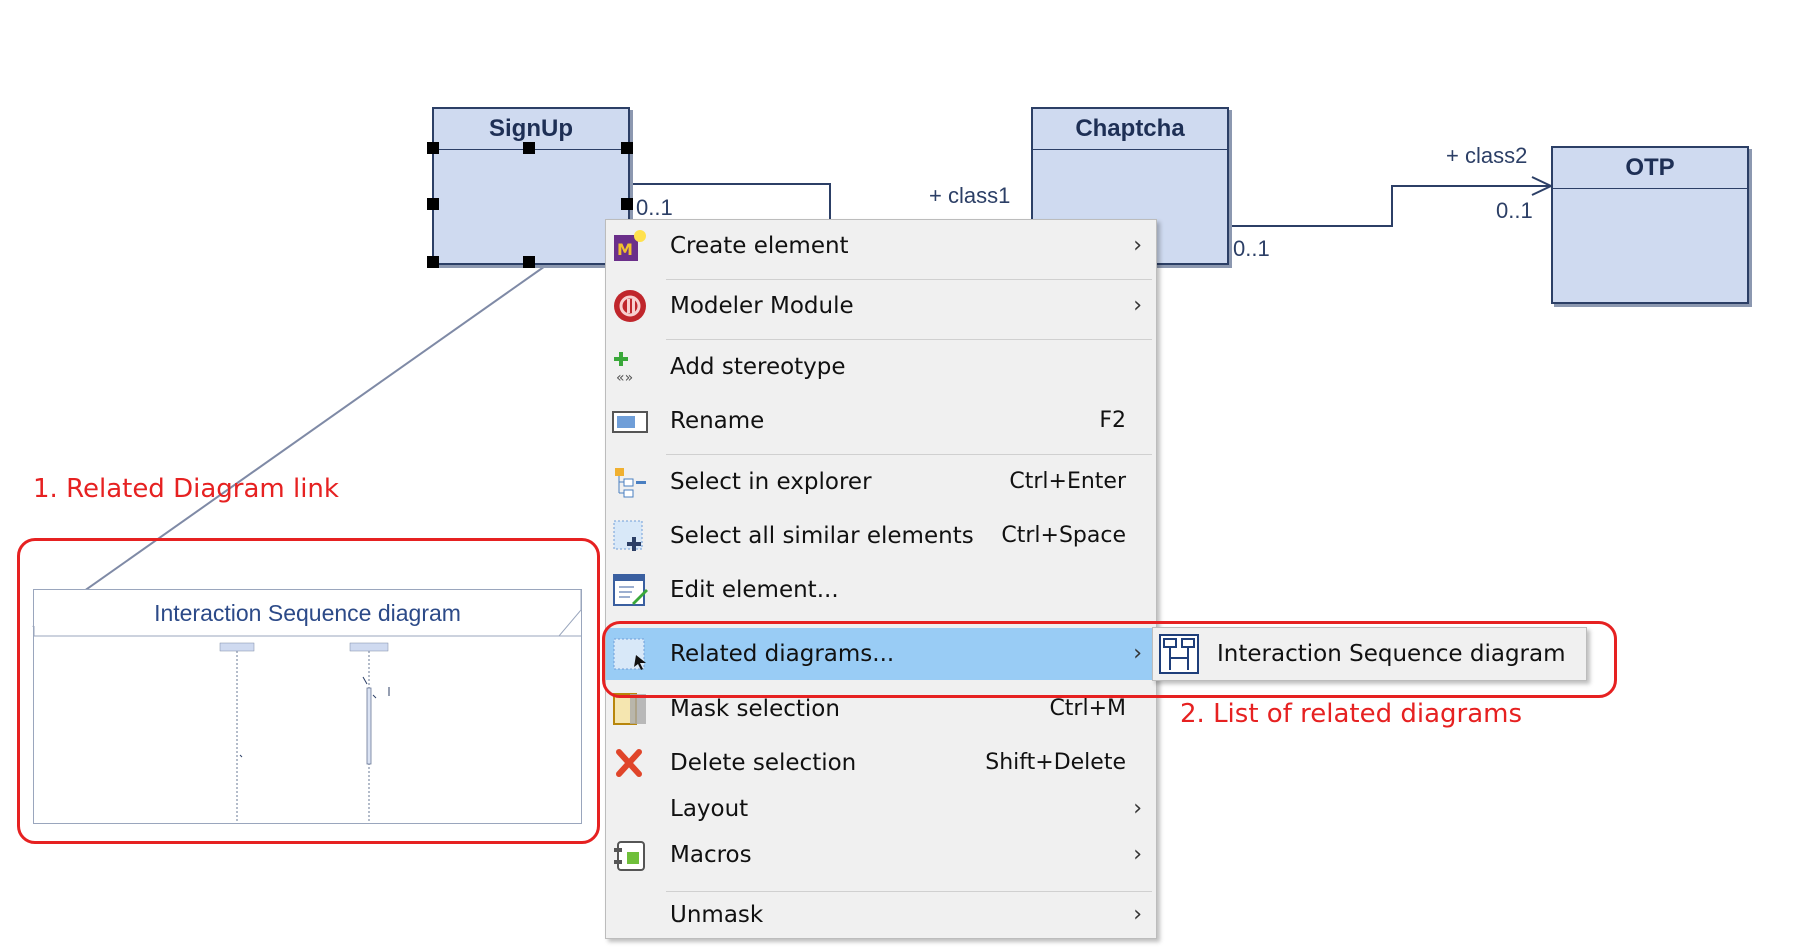  I want to click on edit-element-icon, so click(630, 590).